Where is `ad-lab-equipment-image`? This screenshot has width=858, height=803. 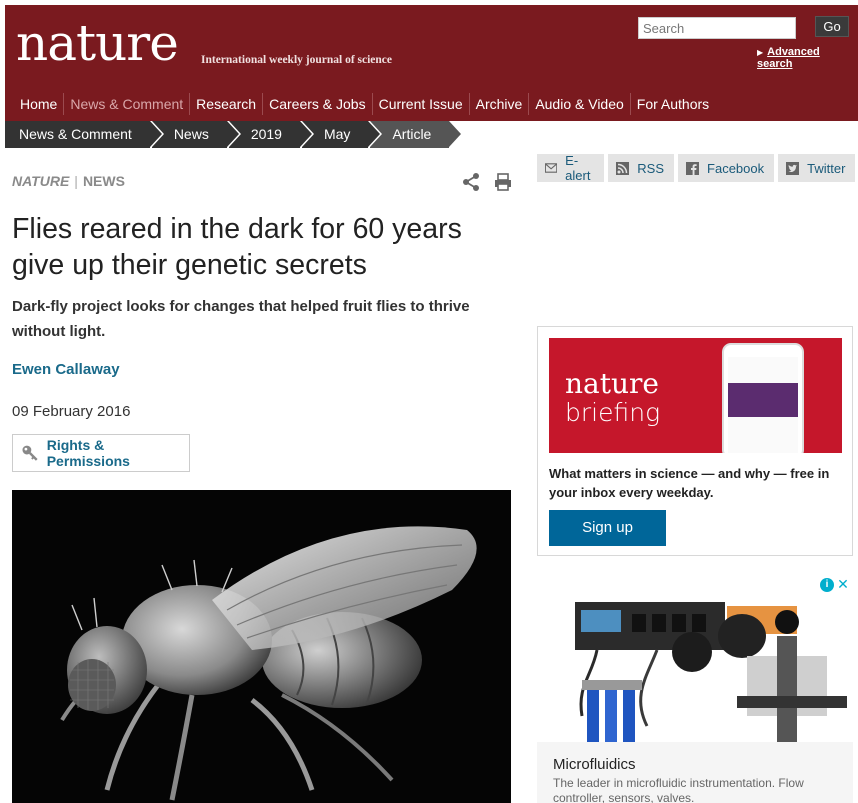
ad-lab-equipment-image is located at coordinates (695, 659).